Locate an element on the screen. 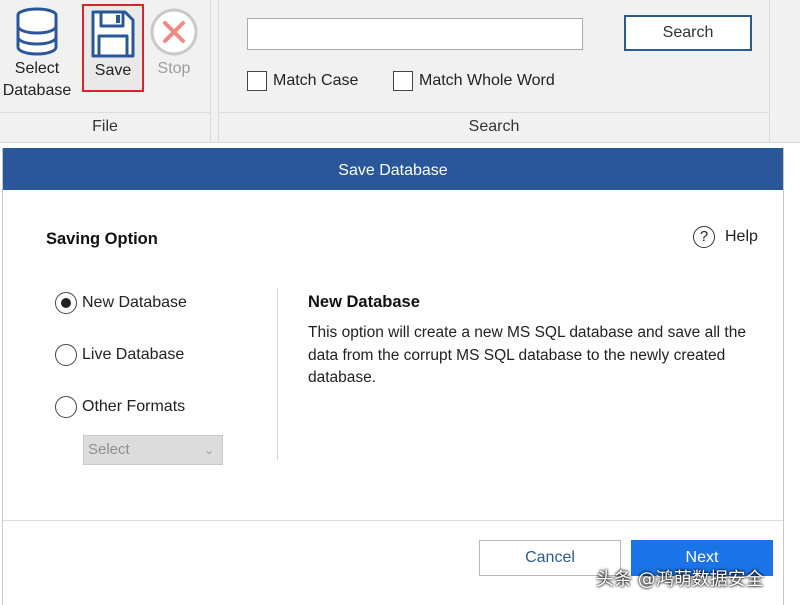  radio-other-formats: Other Formats is located at coordinates (120, 407).